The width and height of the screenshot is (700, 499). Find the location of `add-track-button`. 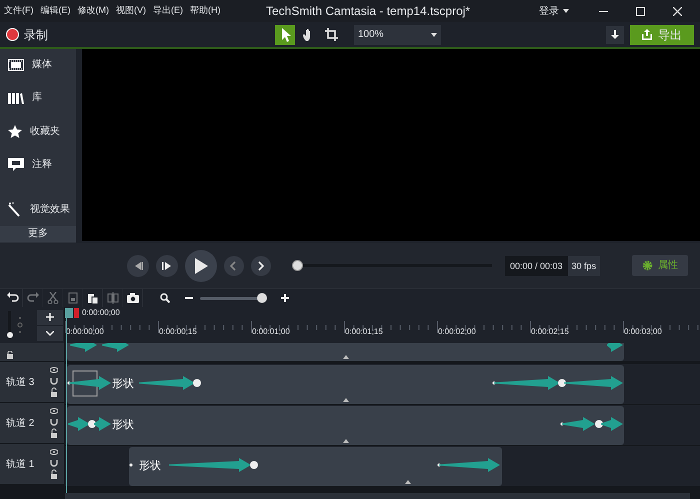

add-track-button is located at coordinates (50, 317).